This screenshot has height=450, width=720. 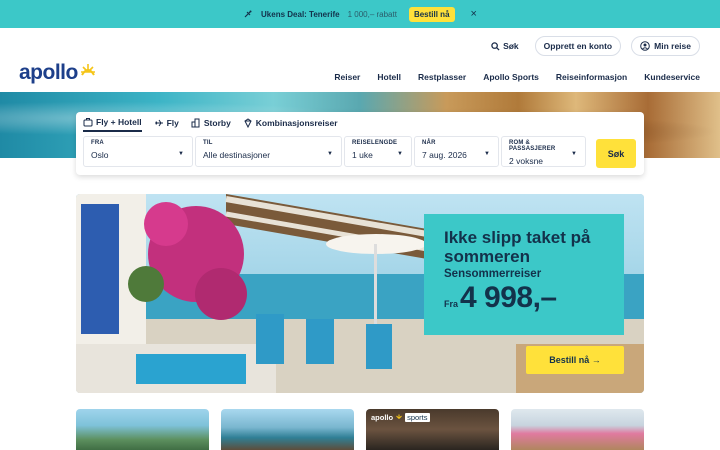 I want to click on logo-text: apollo, so click(x=48, y=72).